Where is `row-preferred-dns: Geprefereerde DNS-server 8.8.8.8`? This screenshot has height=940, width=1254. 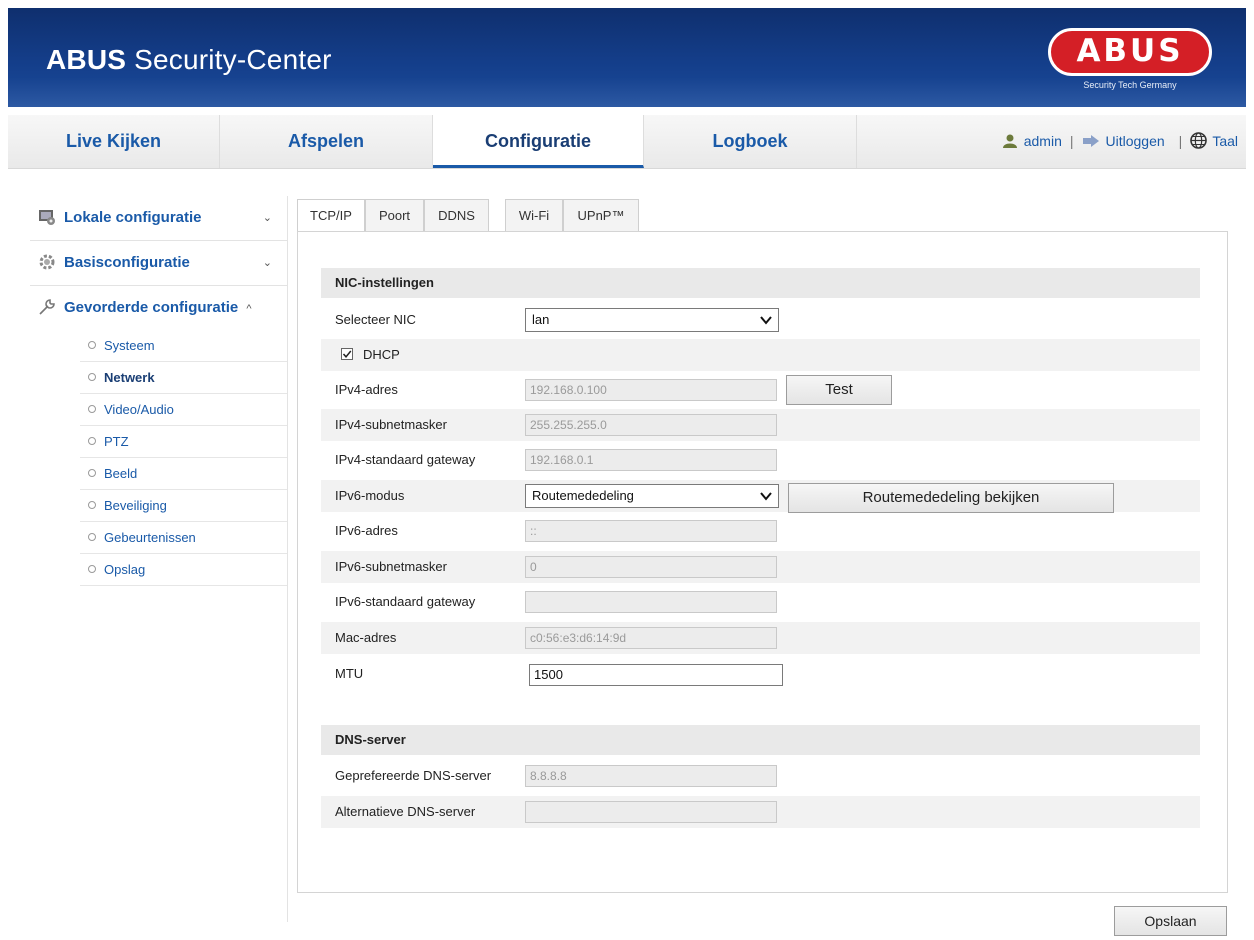 row-preferred-dns: Geprefereerde DNS-server 8.8.8.8 is located at coordinates (760, 776).